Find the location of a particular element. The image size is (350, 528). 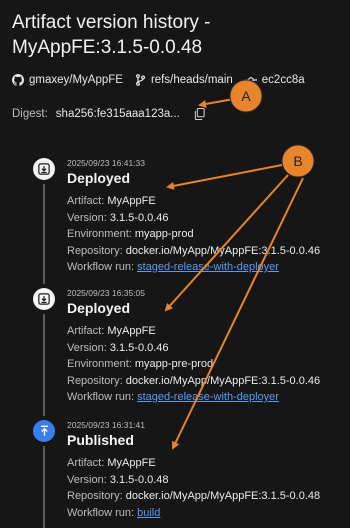

repo-name: gmaxey/MyAppFE is located at coordinates (76, 80).